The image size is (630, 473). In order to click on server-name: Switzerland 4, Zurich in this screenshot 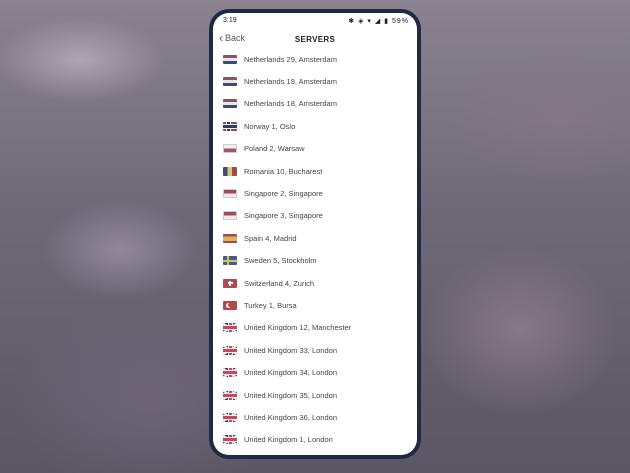, I will do `click(279, 283)`.